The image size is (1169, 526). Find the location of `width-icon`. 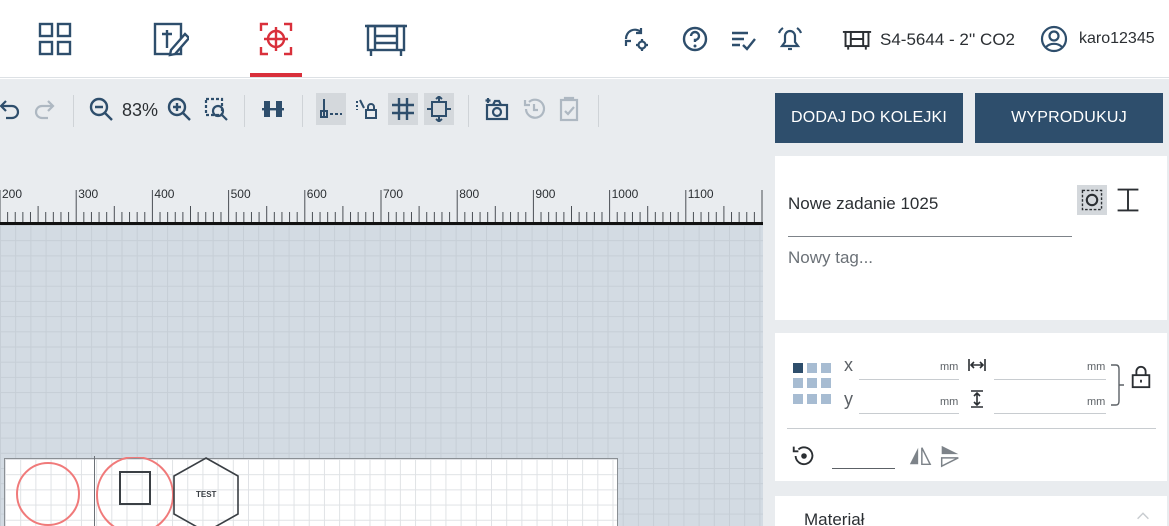

width-icon is located at coordinates (977, 365).